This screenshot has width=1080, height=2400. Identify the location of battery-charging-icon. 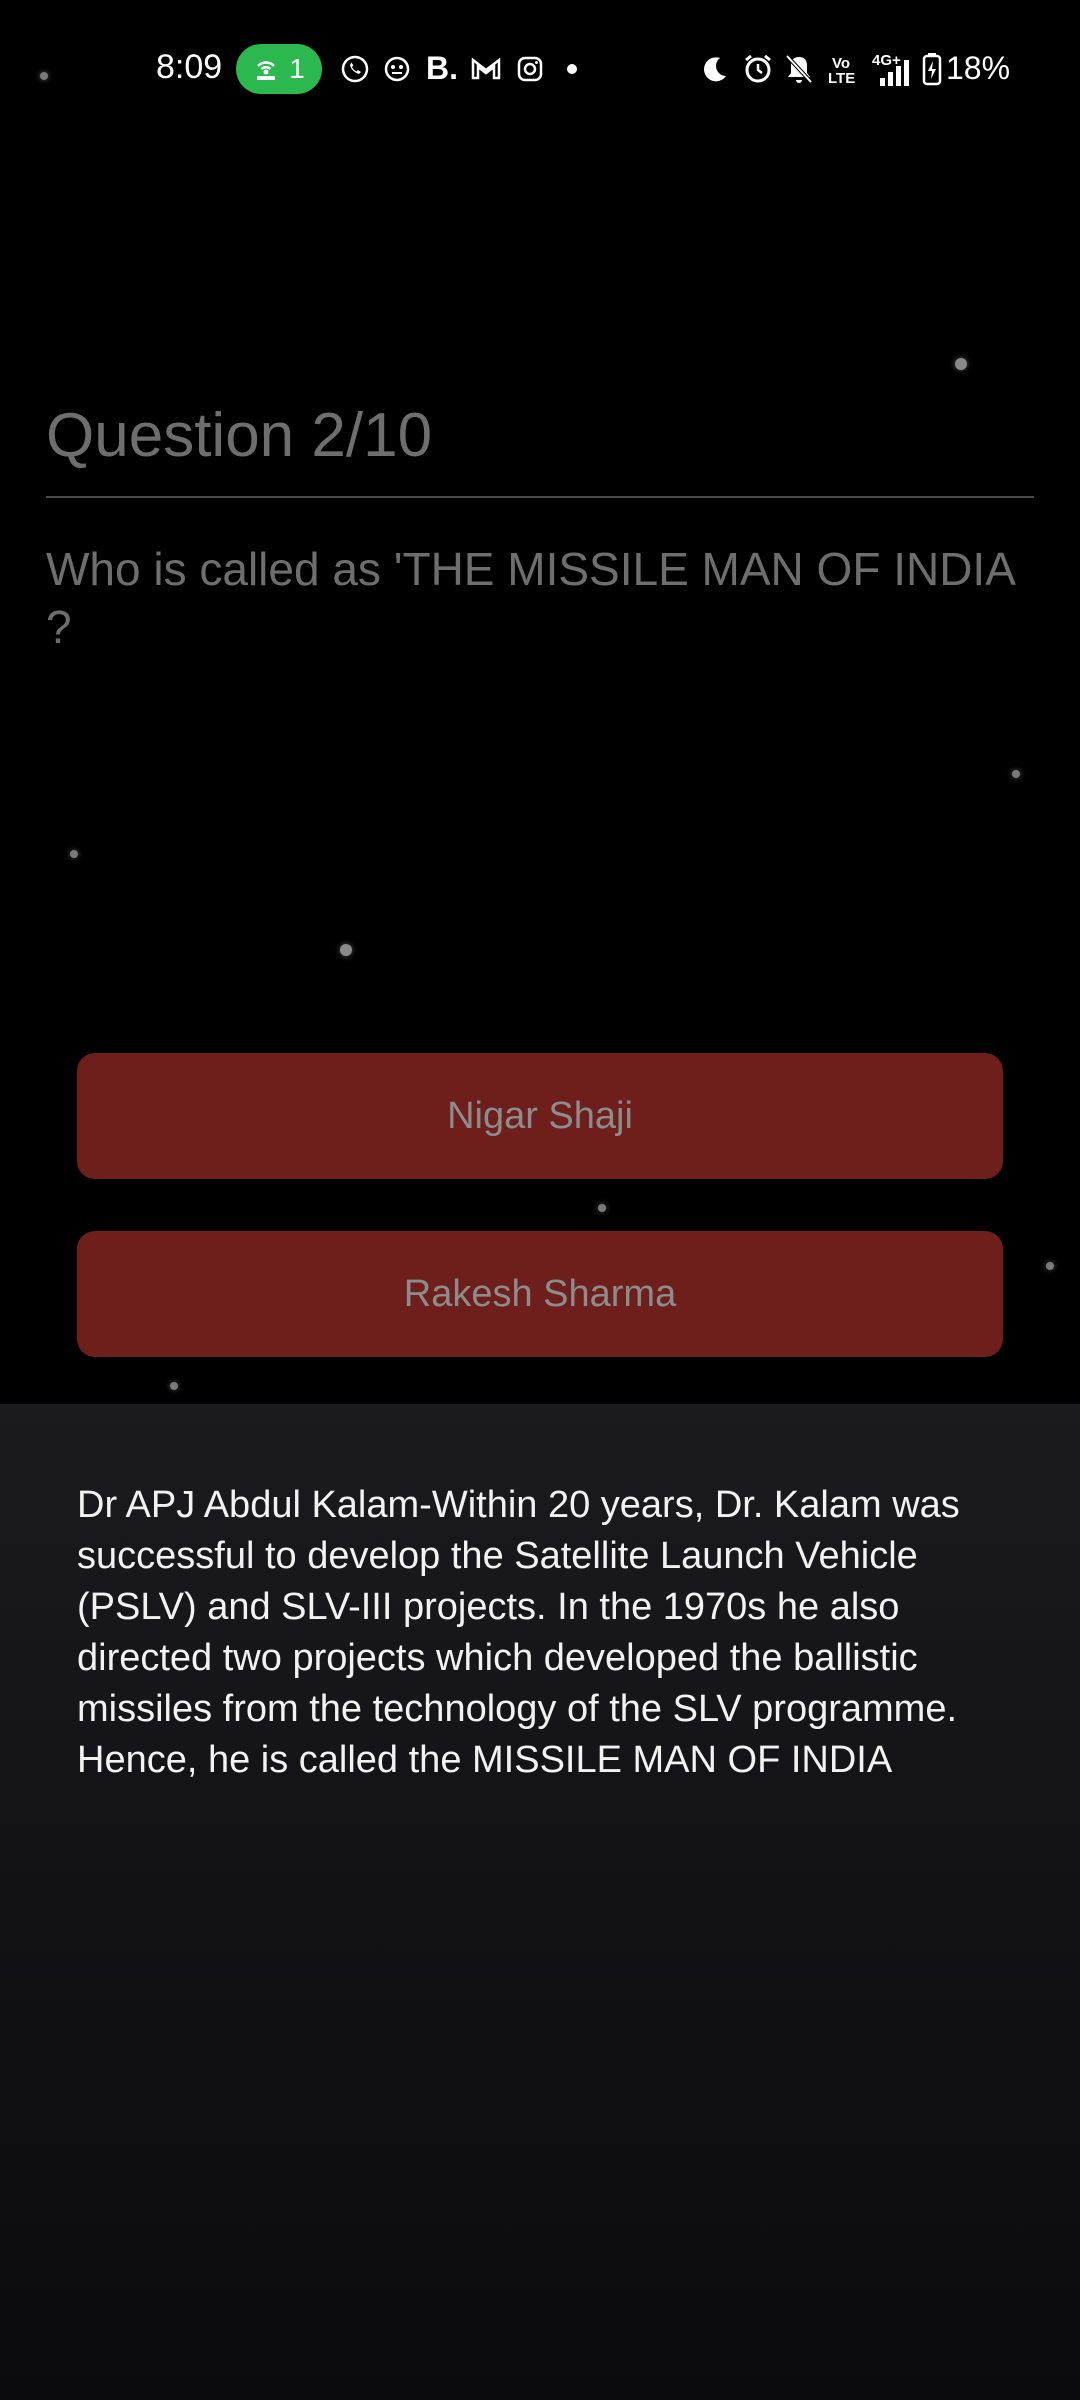
(932, 69).